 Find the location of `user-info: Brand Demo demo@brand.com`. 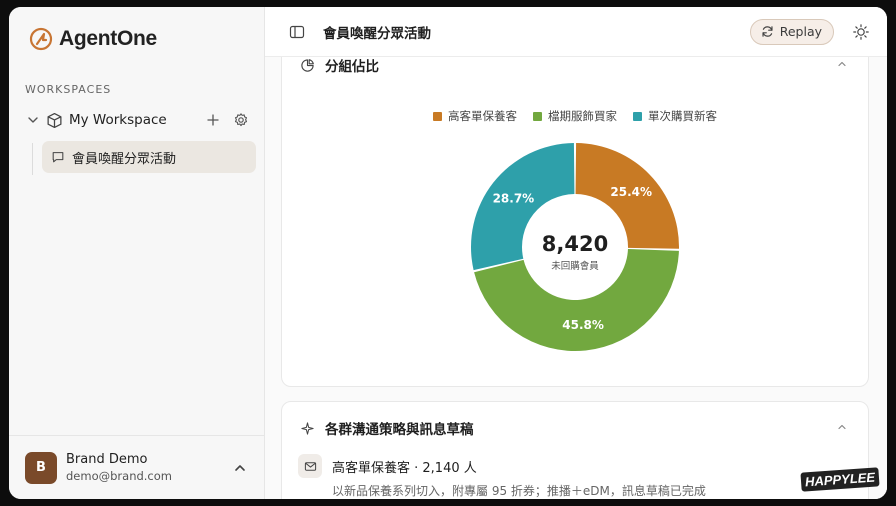

user-info: Brand Demo demo@brand.com is located at coordinates (149, 467).